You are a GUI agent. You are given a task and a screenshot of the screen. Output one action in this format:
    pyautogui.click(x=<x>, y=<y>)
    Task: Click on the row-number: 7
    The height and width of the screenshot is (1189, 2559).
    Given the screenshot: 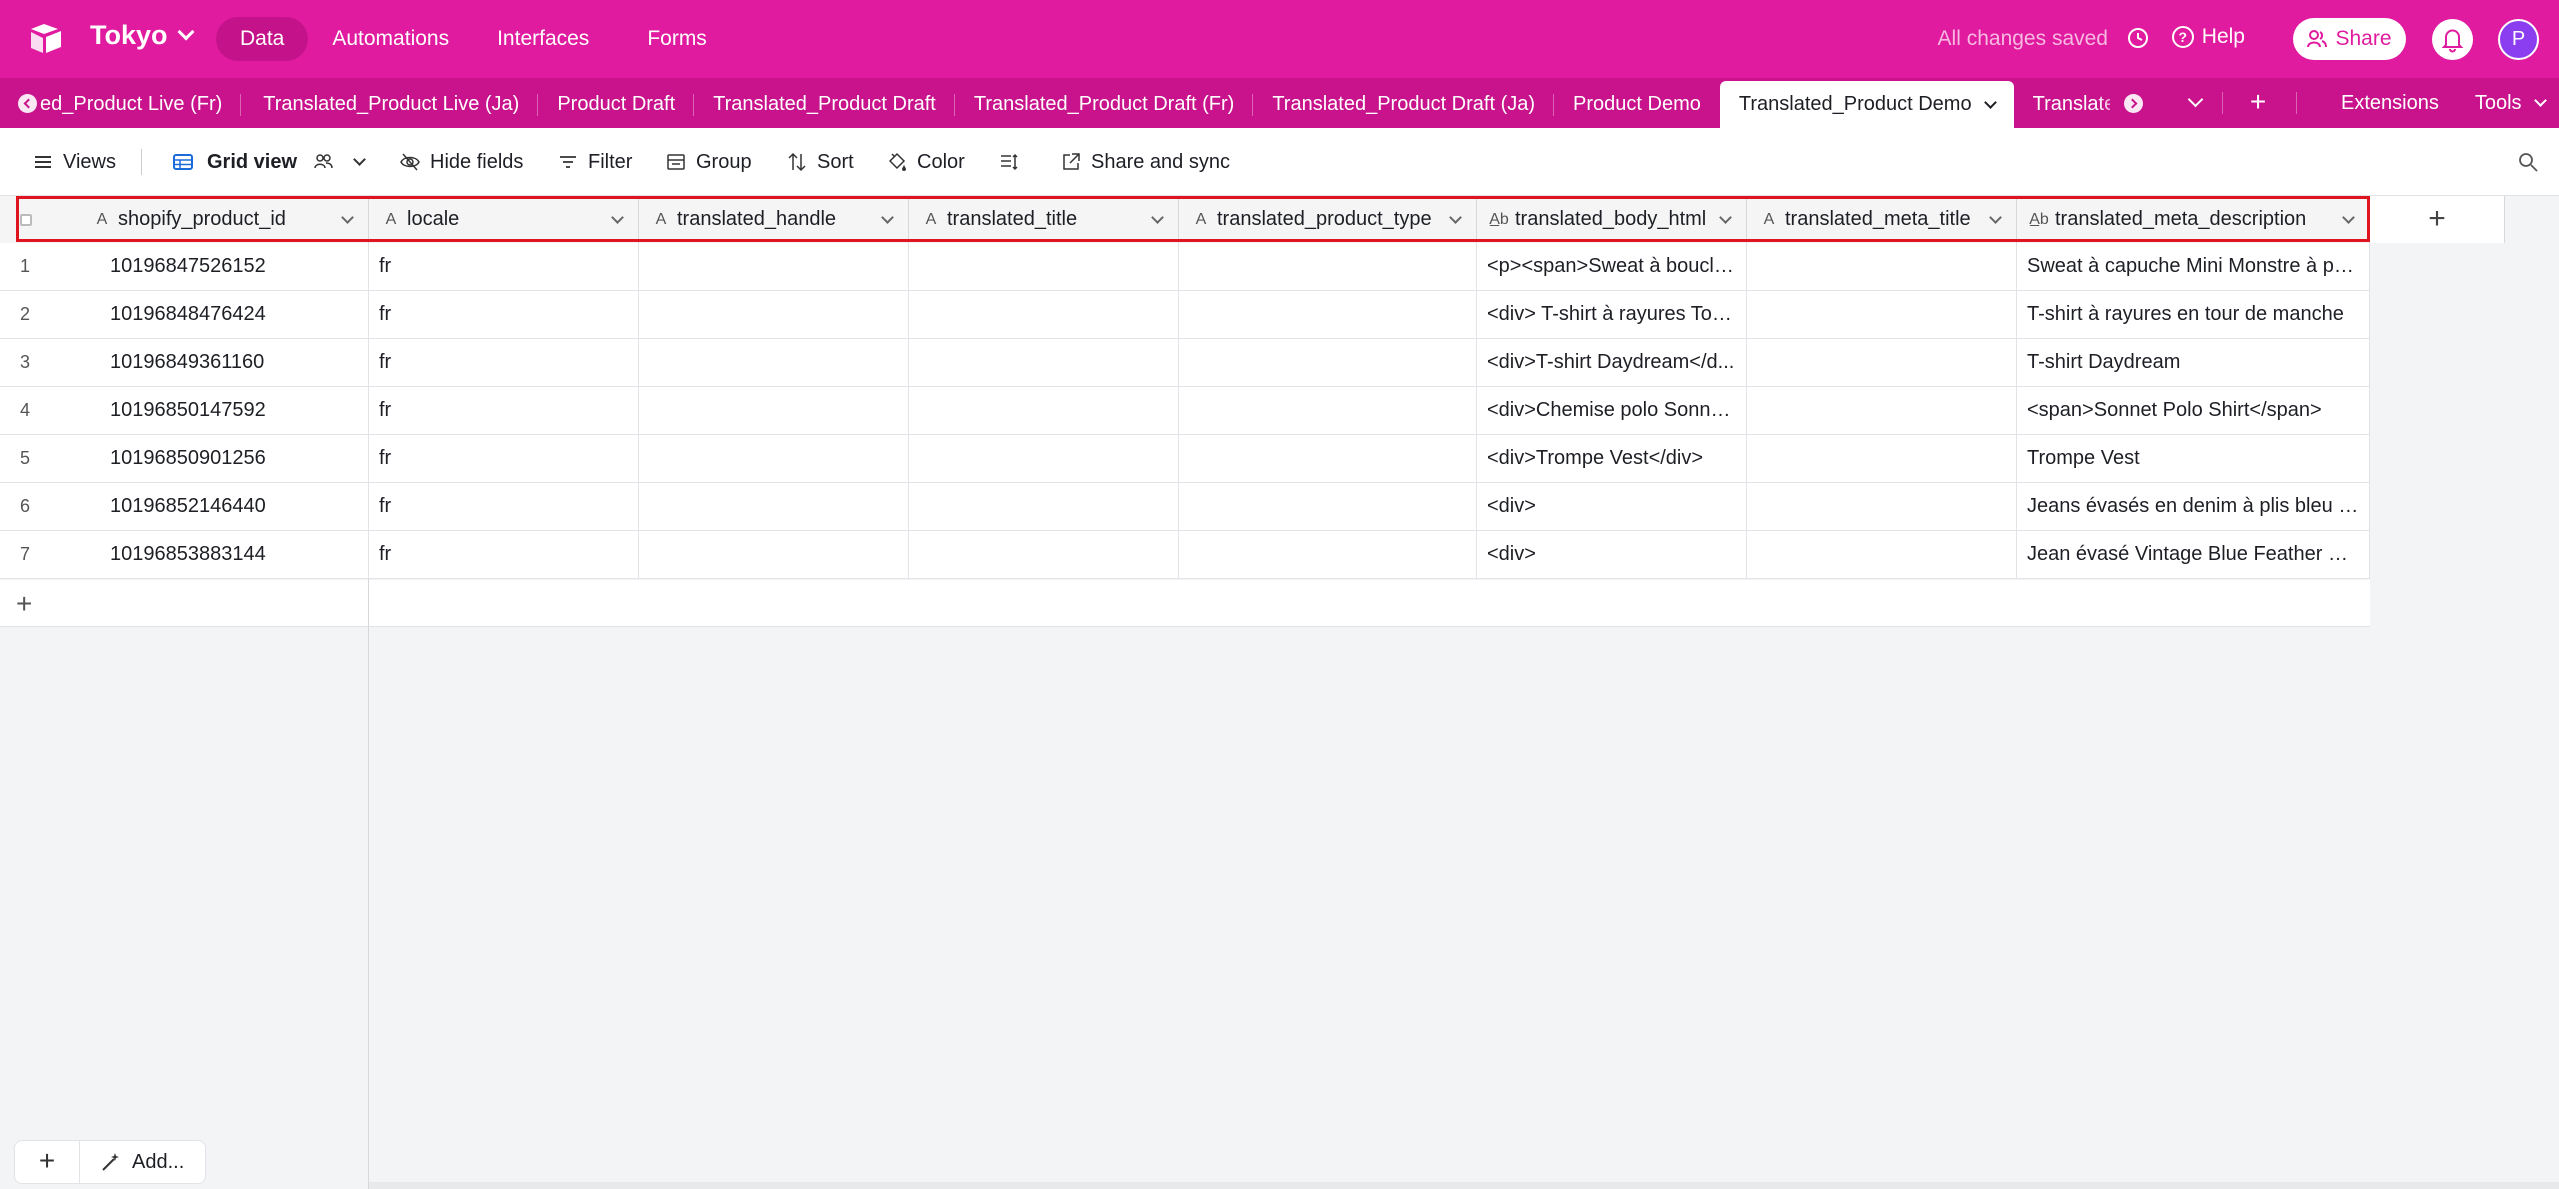 What is the action you would take?
    pyautogui.click(x=50, y=555)
    